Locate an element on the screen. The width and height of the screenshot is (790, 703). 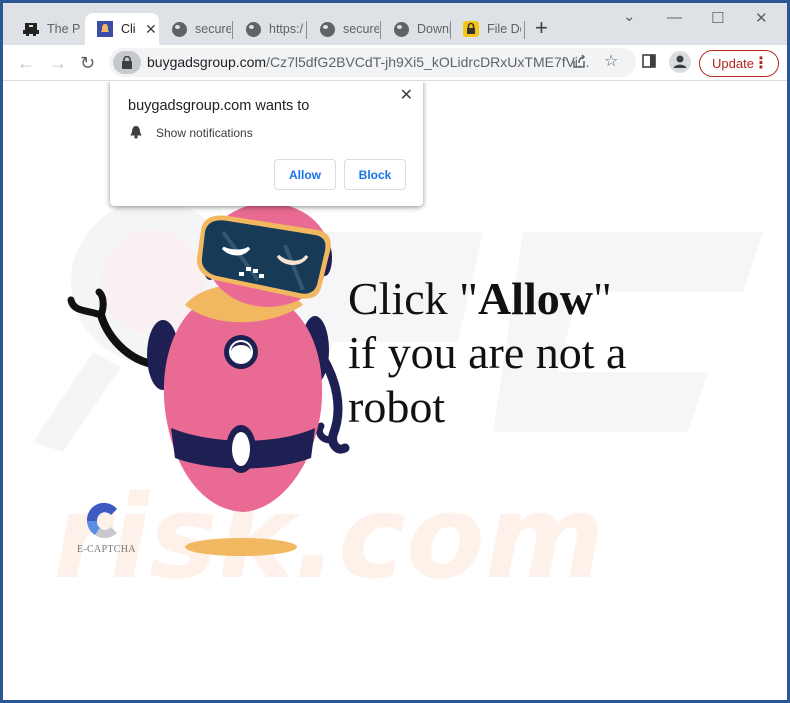
tab-secure-1: secure is located at coordinates (196, 29).